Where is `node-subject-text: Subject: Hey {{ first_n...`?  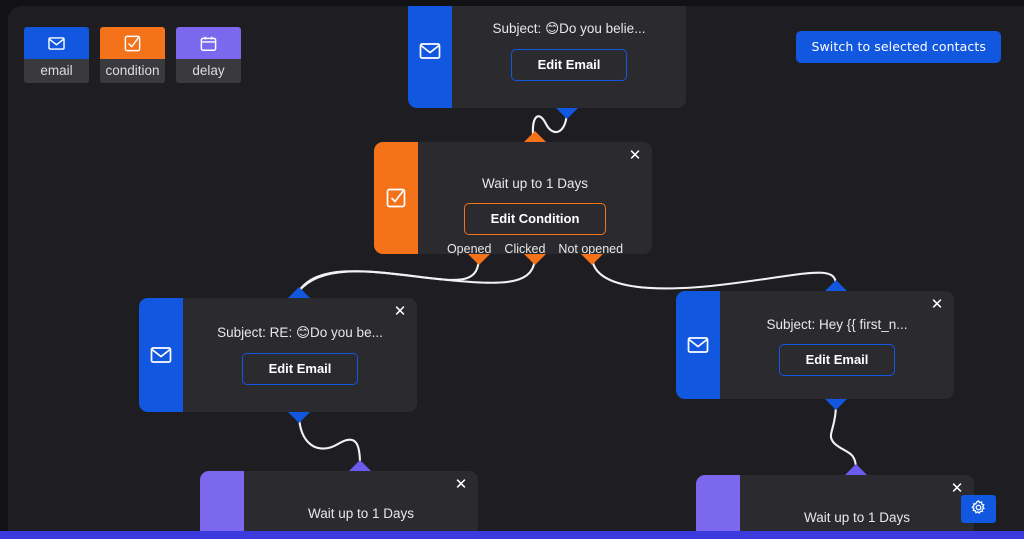 node-subject-text: Subject: Hey {{ first_n... is located at coordinates (836, 324).